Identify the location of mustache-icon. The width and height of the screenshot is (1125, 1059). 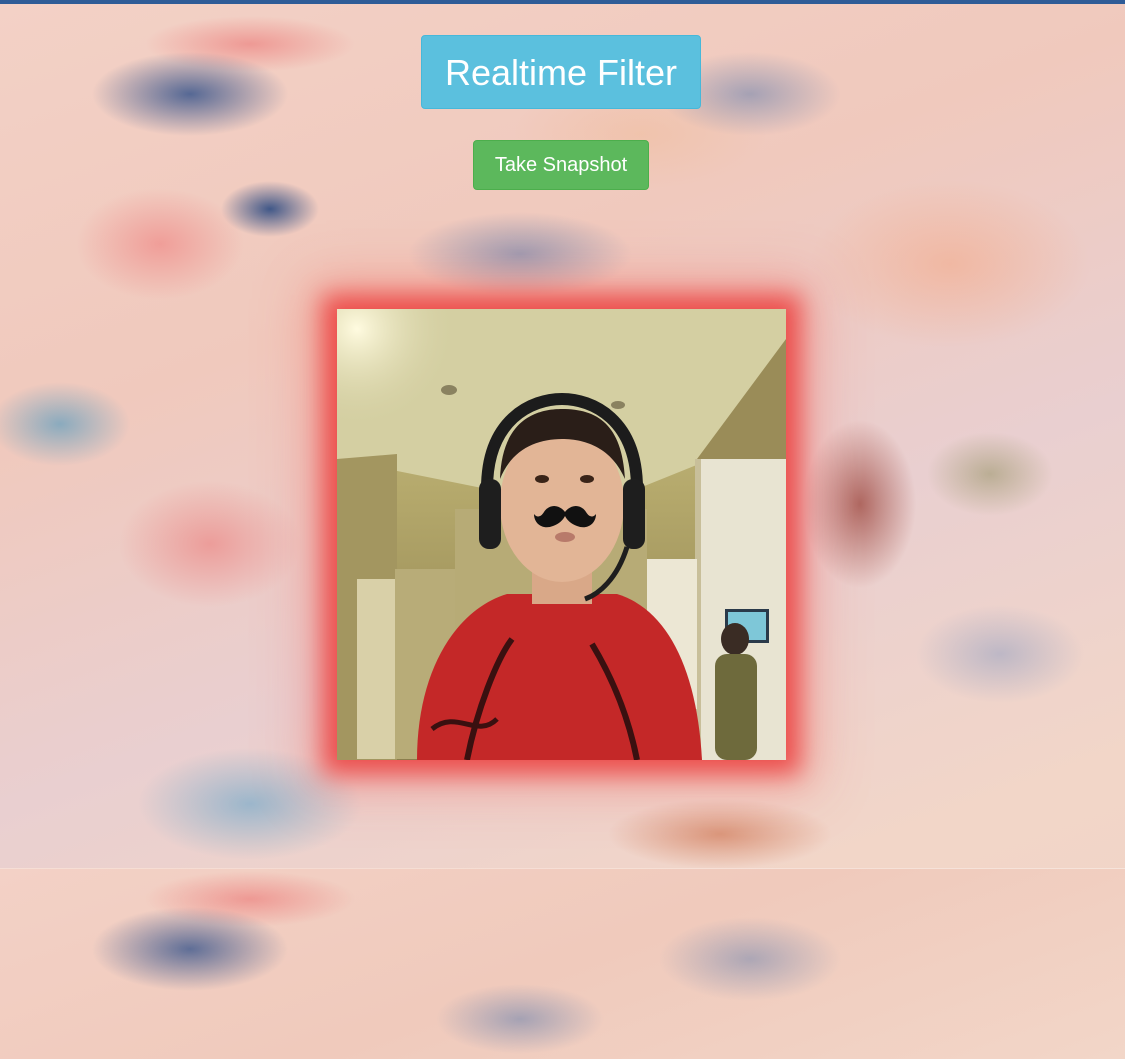
(565, 517).